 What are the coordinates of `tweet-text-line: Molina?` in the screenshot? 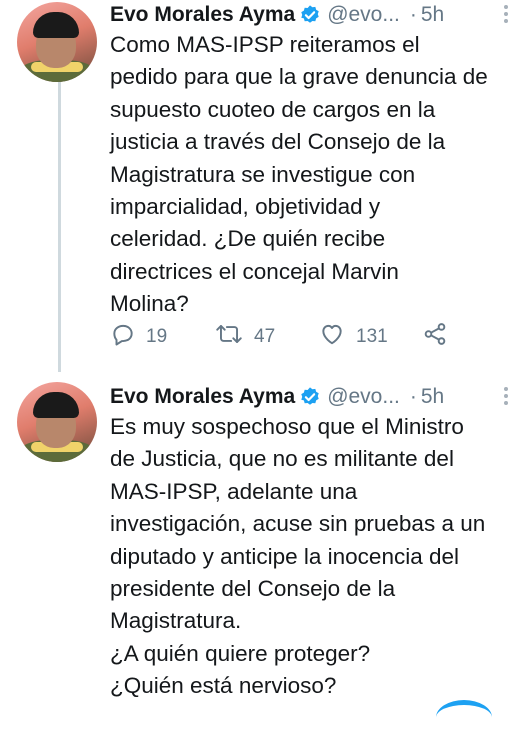 It's located at (149, 304).